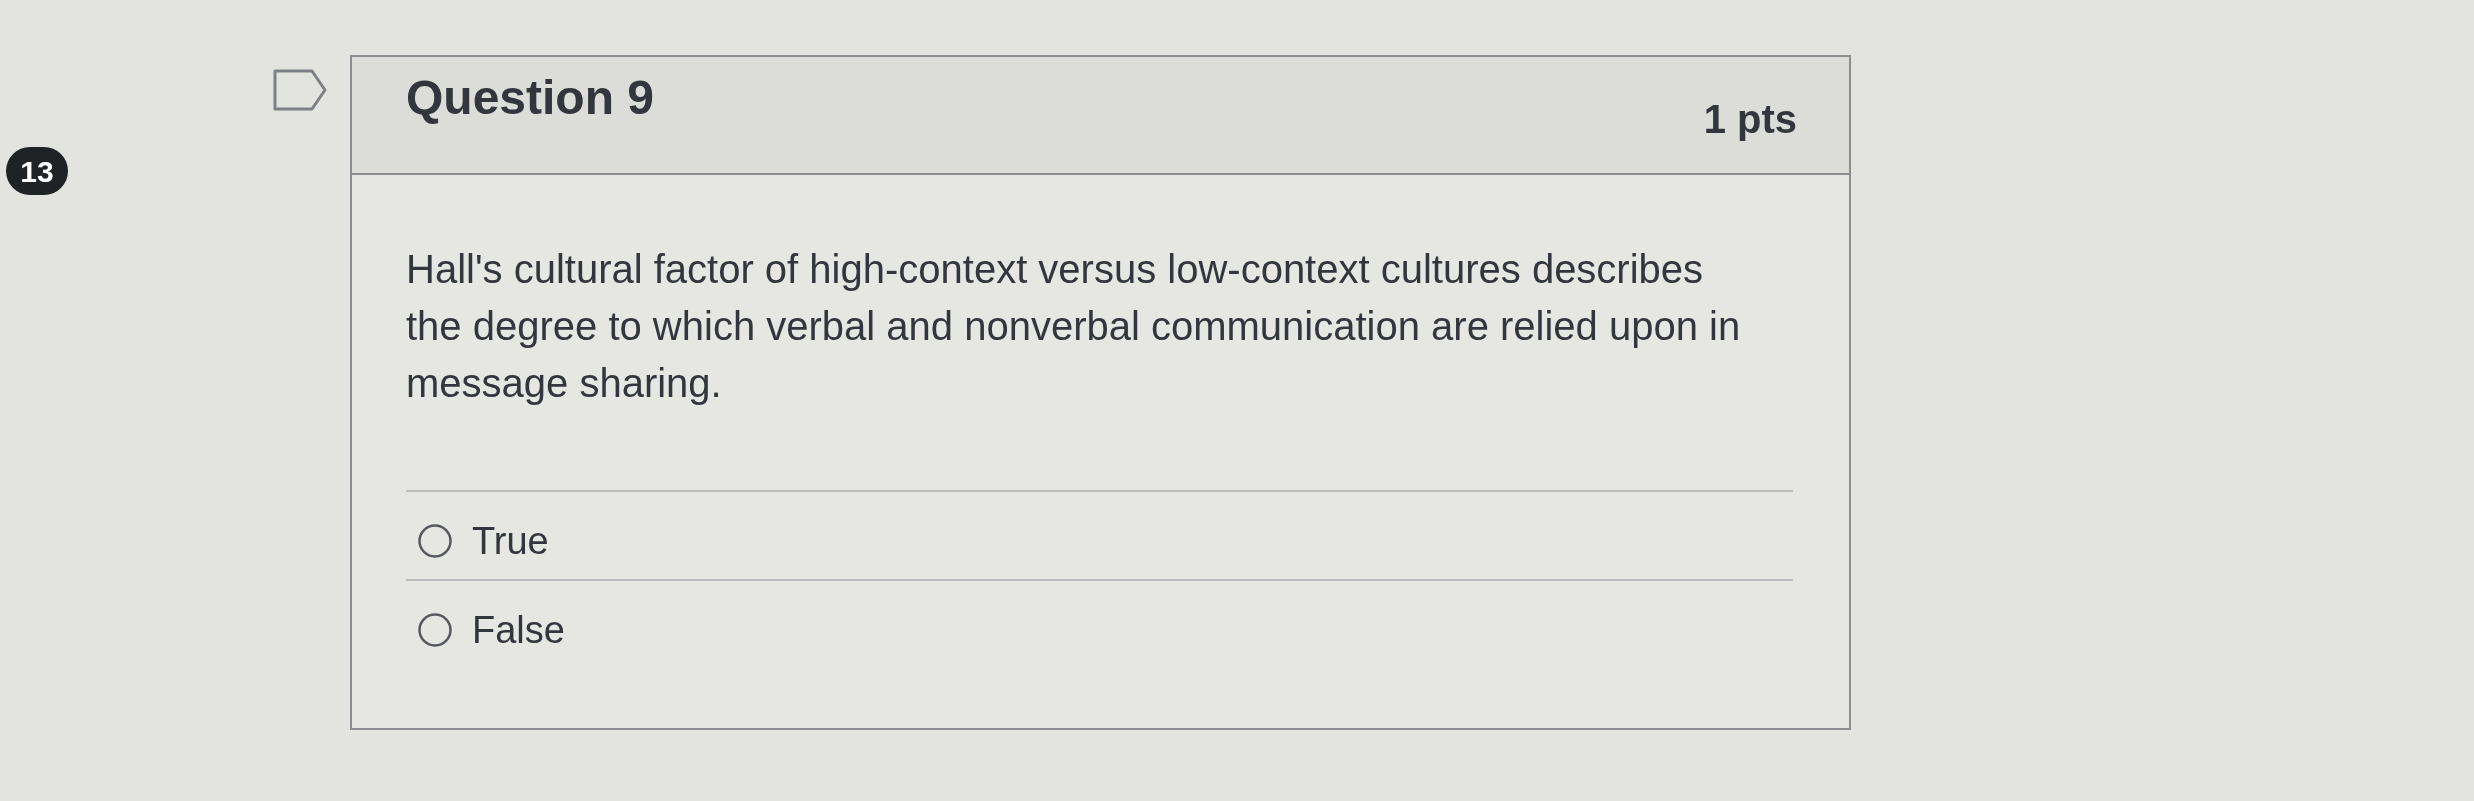  Describe the element at coordinates (485, 629) in the screenshot. I see `radio-option: False` at that location.